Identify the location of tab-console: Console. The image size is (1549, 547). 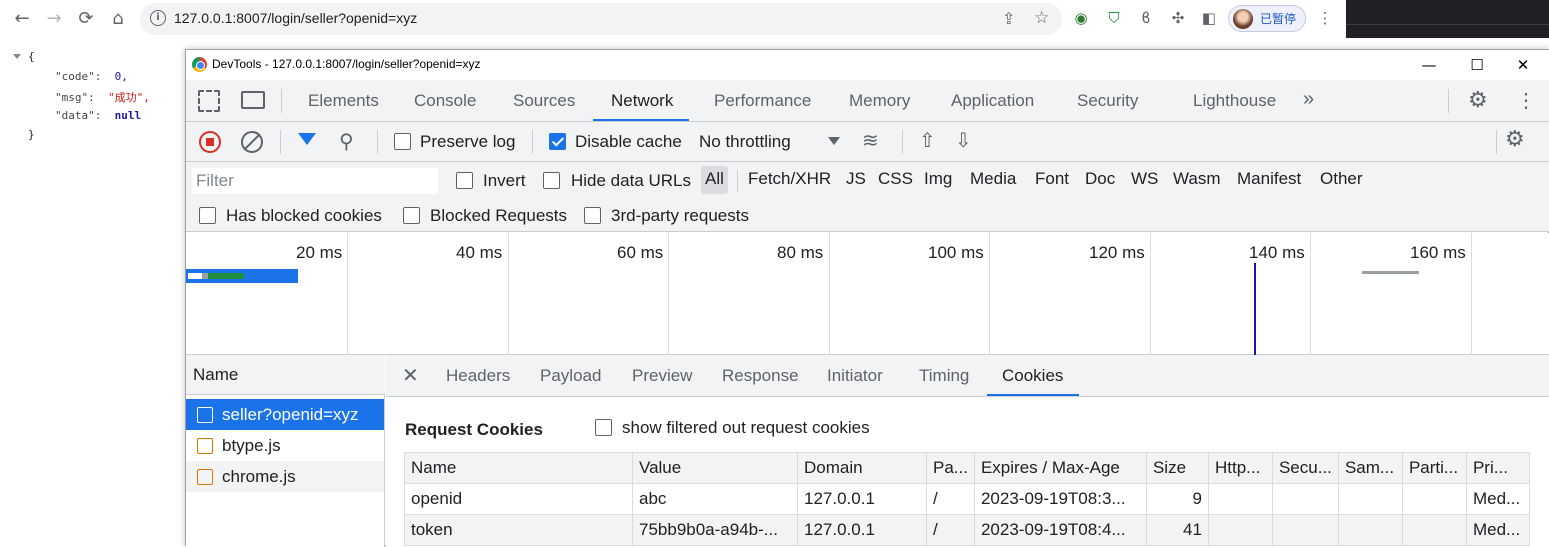
(445, 101).